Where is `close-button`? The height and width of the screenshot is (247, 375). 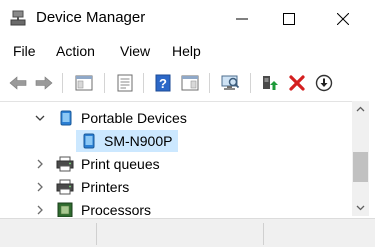 close-button is located at coordinates (343, 19).